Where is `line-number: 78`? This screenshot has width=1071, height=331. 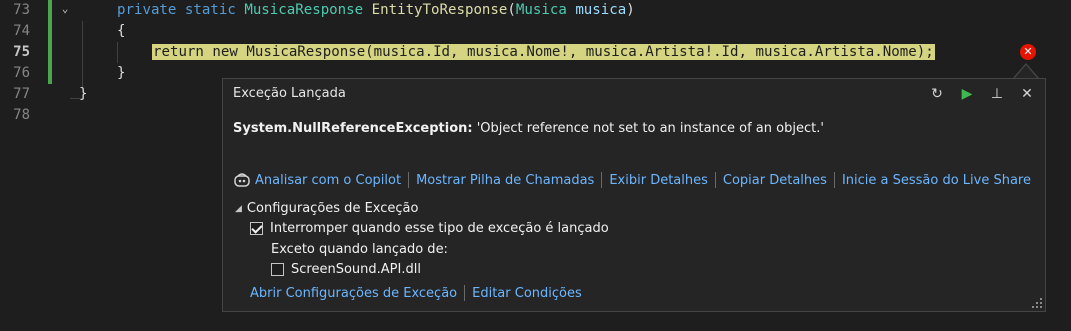
line-number: 78 is located at coordinates (21, 115).